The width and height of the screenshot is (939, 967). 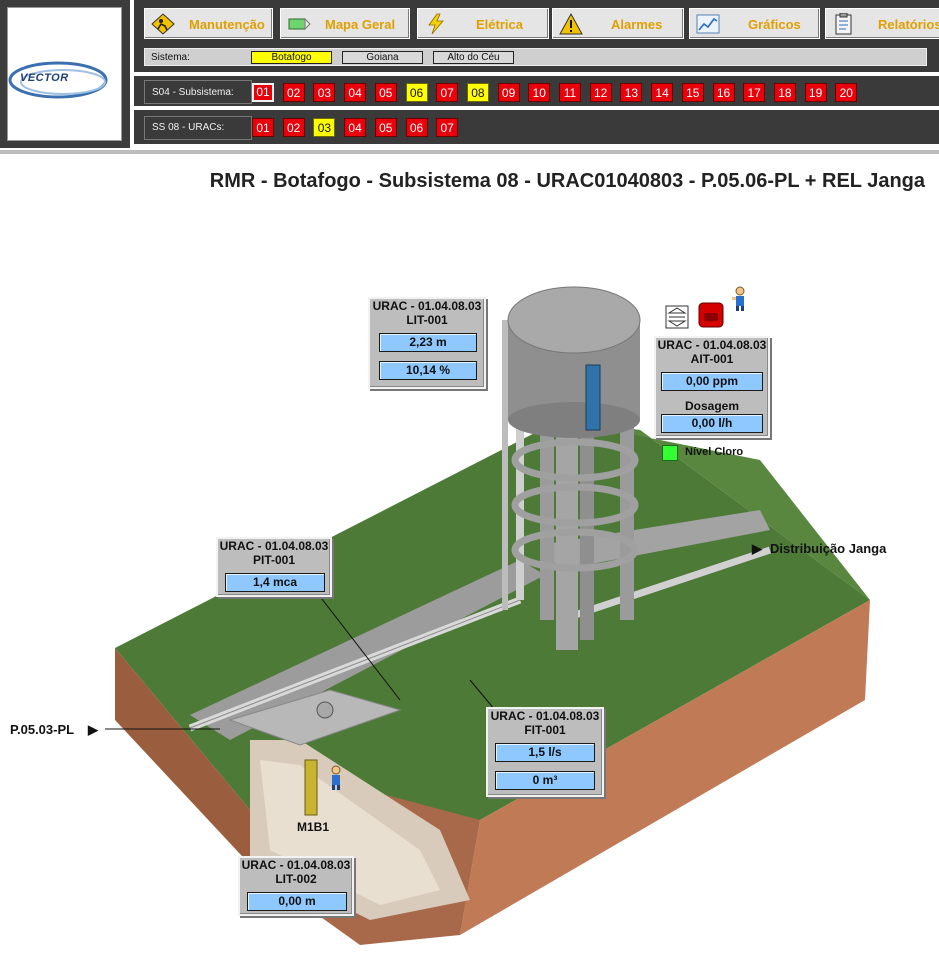 What do you see at coordinates (313, 827) in the screenshot?
I see `pump-label: M1B1` at bounding box center [313, 827].